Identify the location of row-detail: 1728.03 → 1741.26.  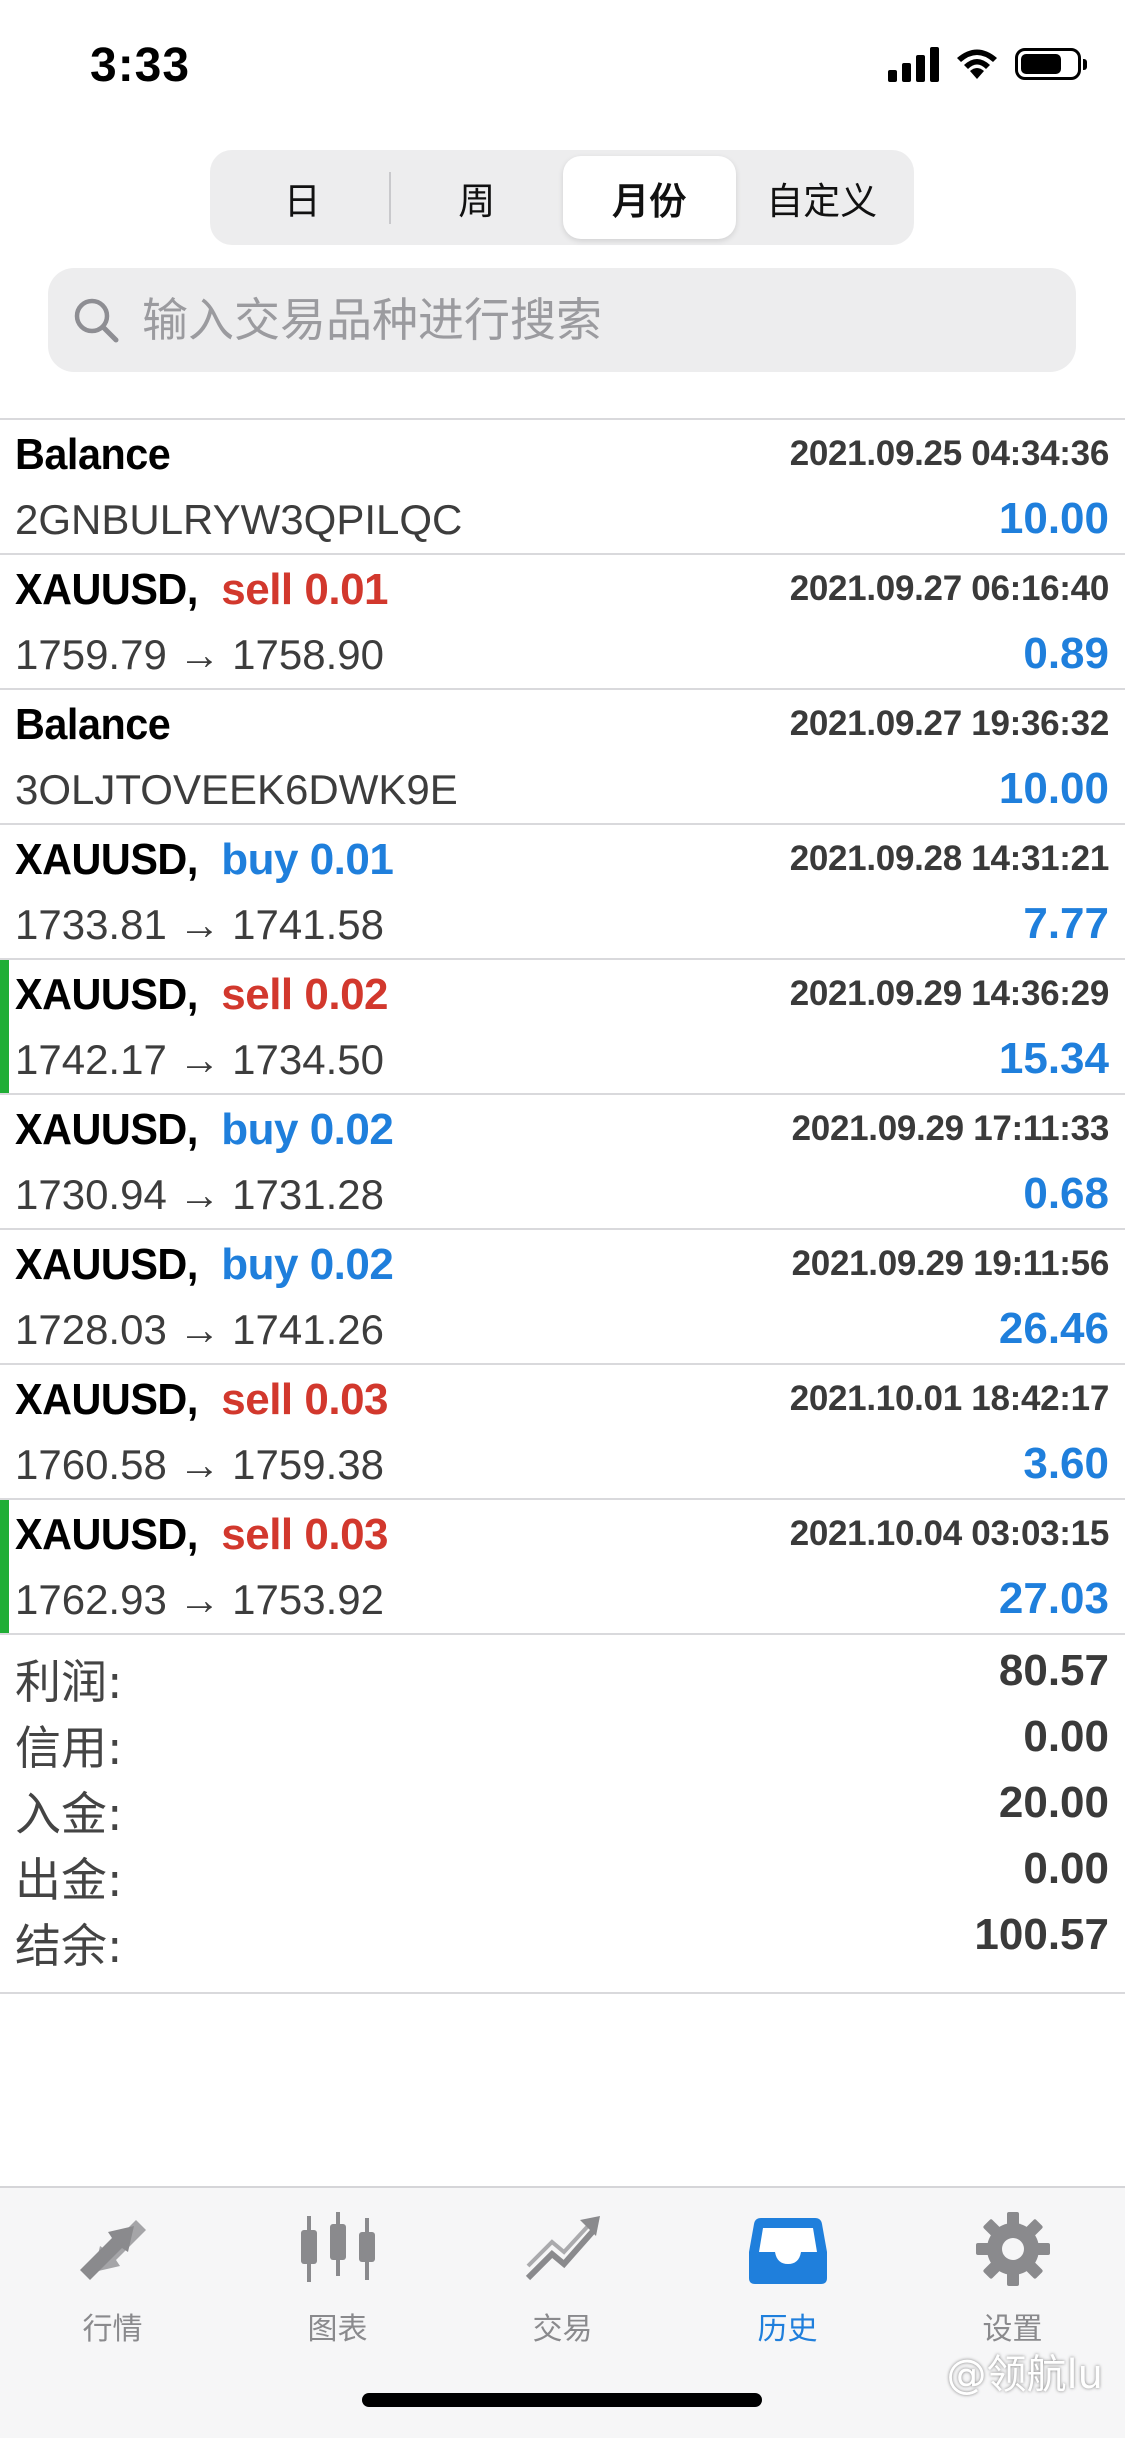
(199, 1329).